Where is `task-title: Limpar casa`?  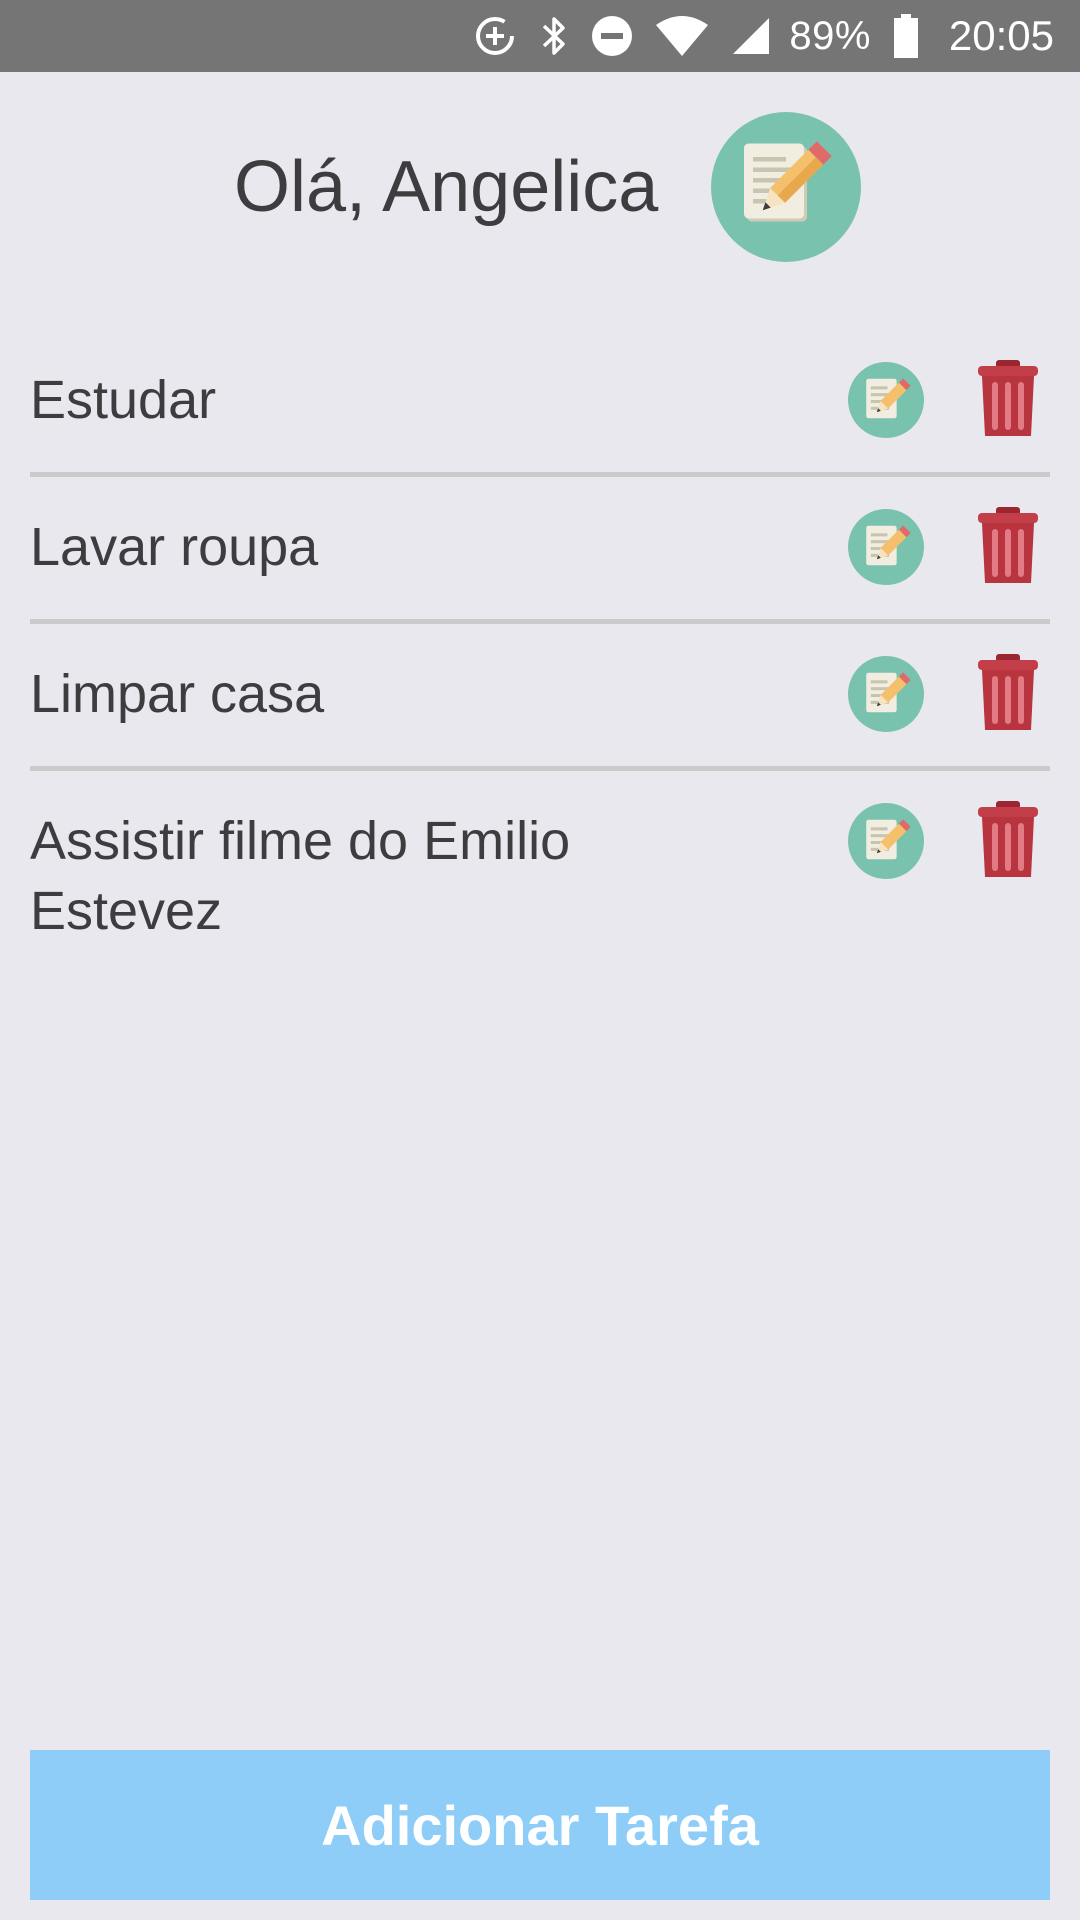 task-title: Limpar casa is located at coordinates (177, 694).